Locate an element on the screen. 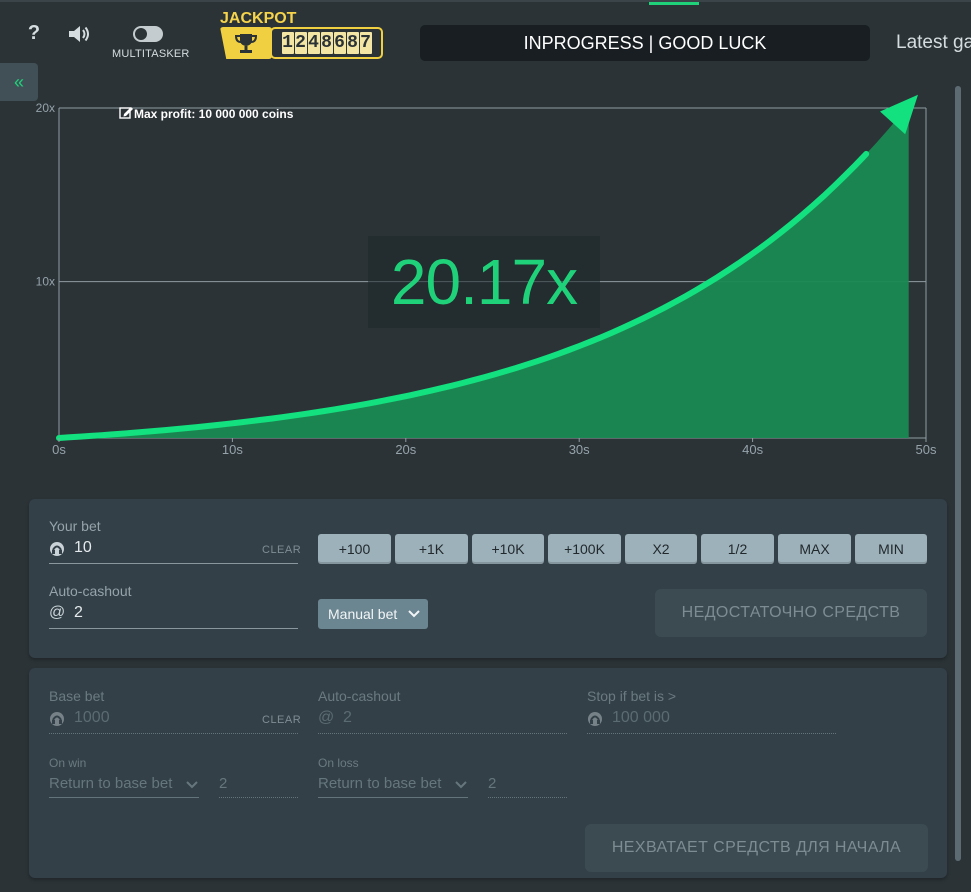  max-profit-note: Max profit: 10 000 000 coins is located at coordinates (206, 114).